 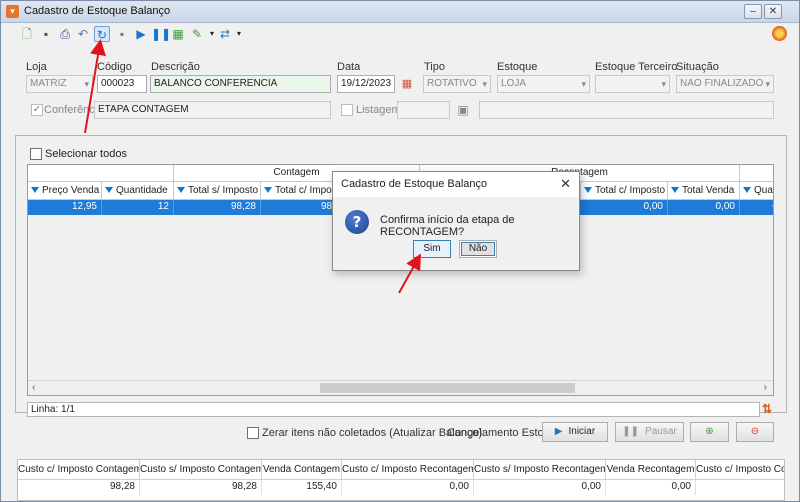 I want to click on annotation-arrow-refresh, so click(x=95, y=86).